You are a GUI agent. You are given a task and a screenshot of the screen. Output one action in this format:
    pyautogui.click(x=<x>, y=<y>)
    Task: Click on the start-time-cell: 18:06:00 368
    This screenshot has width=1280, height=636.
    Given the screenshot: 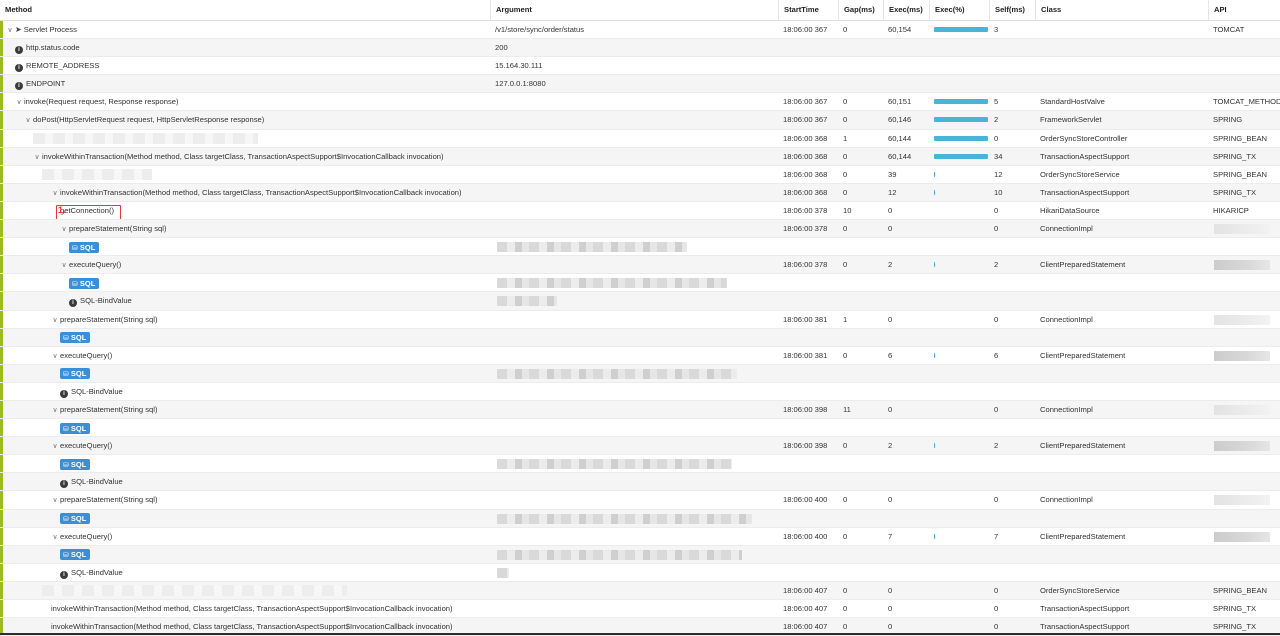 What is the action you would take?
    pyautogui.click(x=808, y=156)
    